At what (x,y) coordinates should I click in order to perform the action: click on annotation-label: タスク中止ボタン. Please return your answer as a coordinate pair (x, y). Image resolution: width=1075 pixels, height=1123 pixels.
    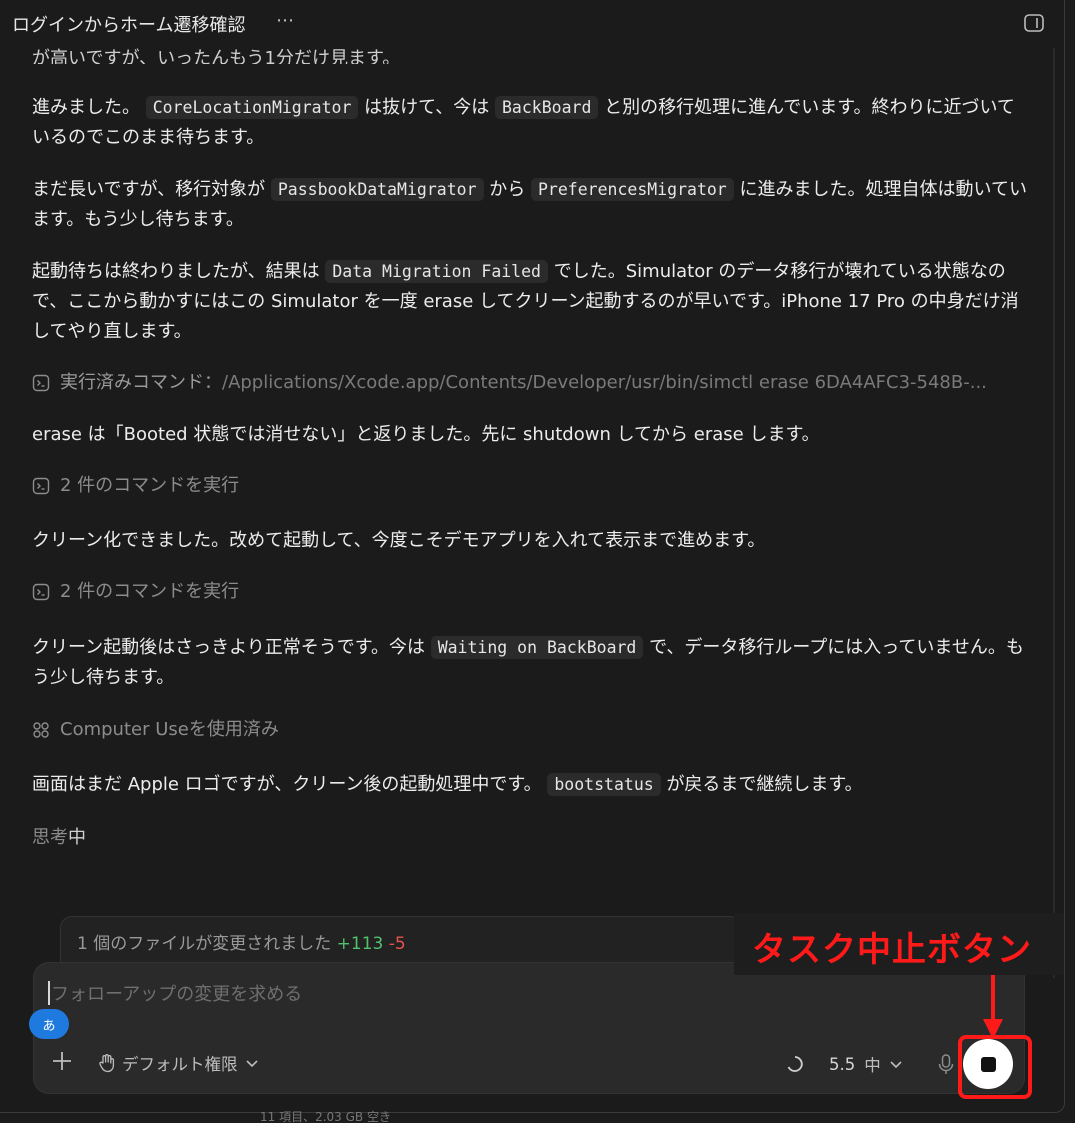
    Looking at the image, I should click on (892, 950).